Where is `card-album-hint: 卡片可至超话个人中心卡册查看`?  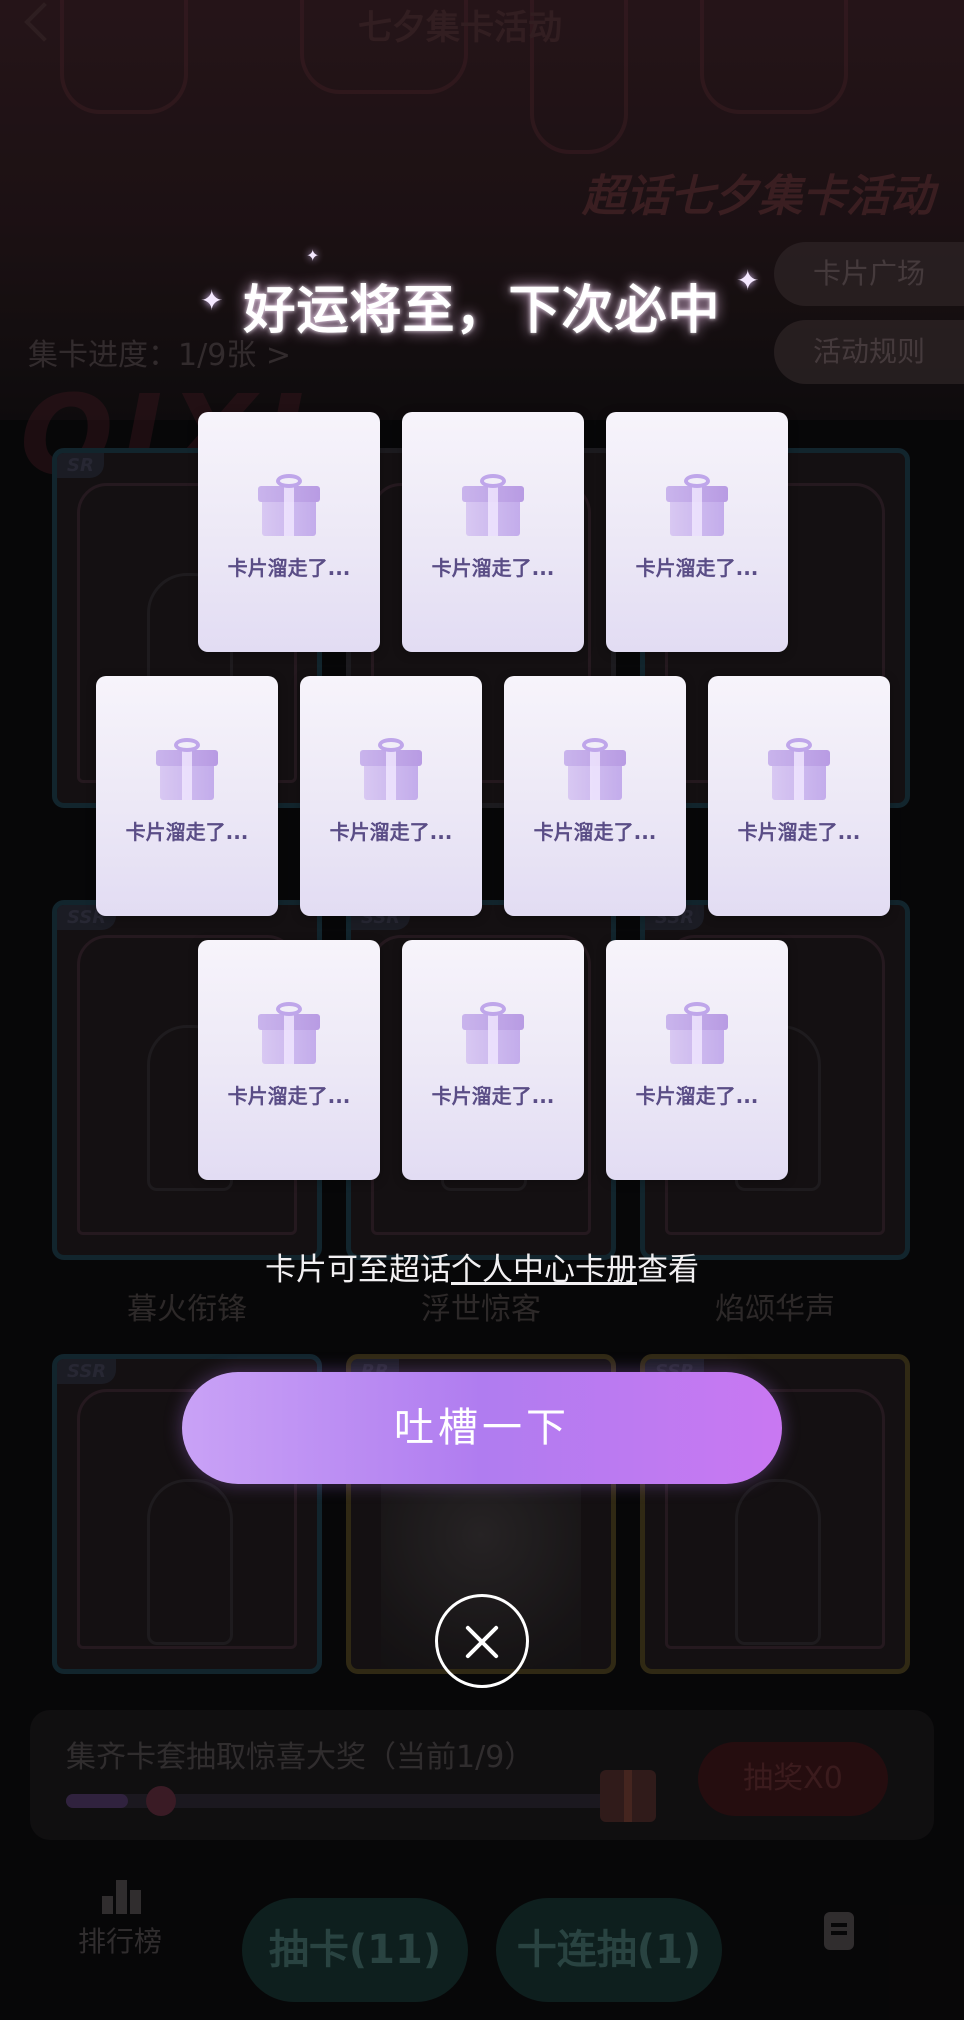 card-album-hint: 卡片可至超话个人中心卡册查看 is located at coordinates (482, 1266).